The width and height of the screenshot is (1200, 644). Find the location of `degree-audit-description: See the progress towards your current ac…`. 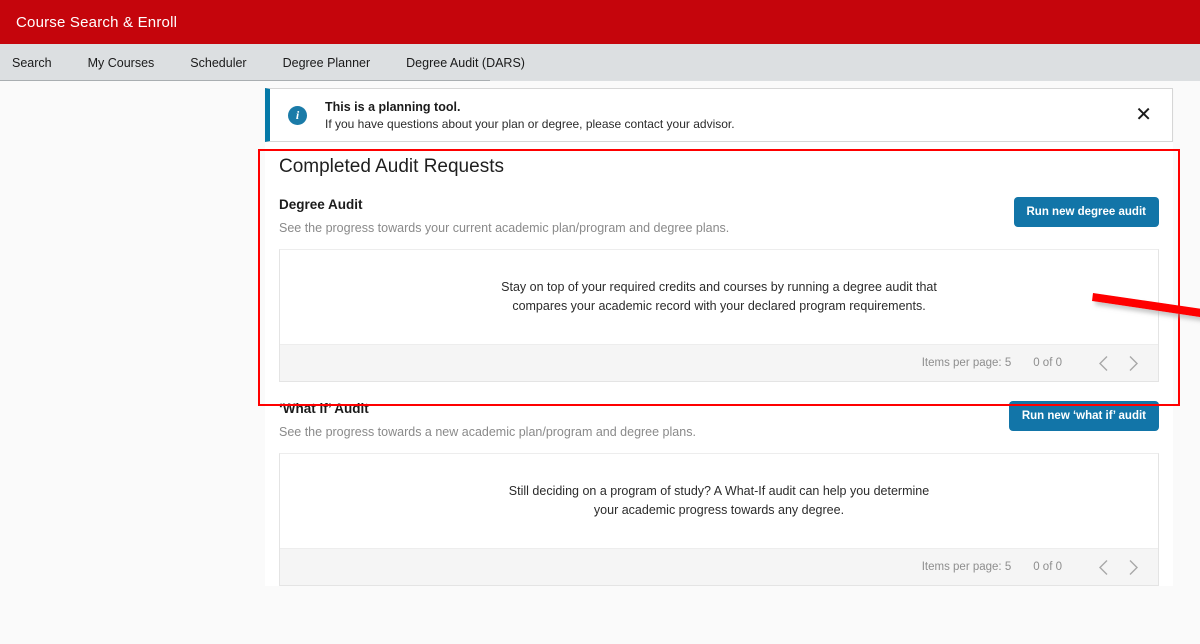

degree-audit-description: See the progress towards your current ac… is located at coordinates (504, 228).